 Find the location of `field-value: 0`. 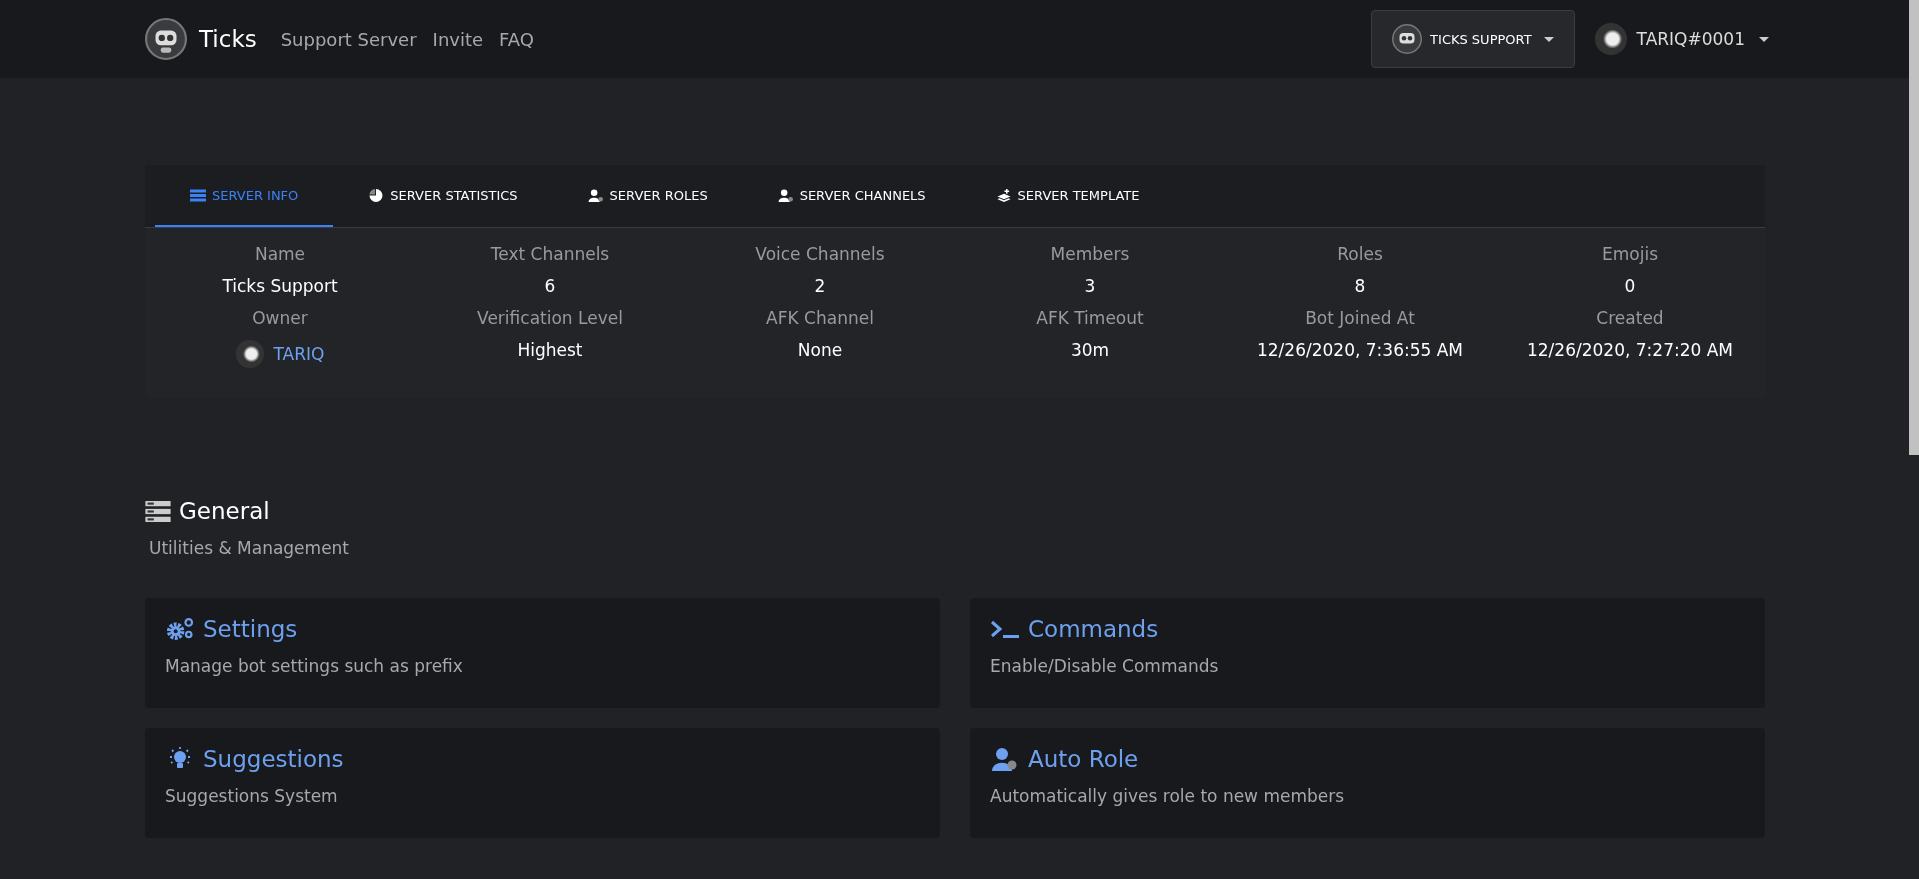

field-value: 0 is located at coordinates (1630, 286).